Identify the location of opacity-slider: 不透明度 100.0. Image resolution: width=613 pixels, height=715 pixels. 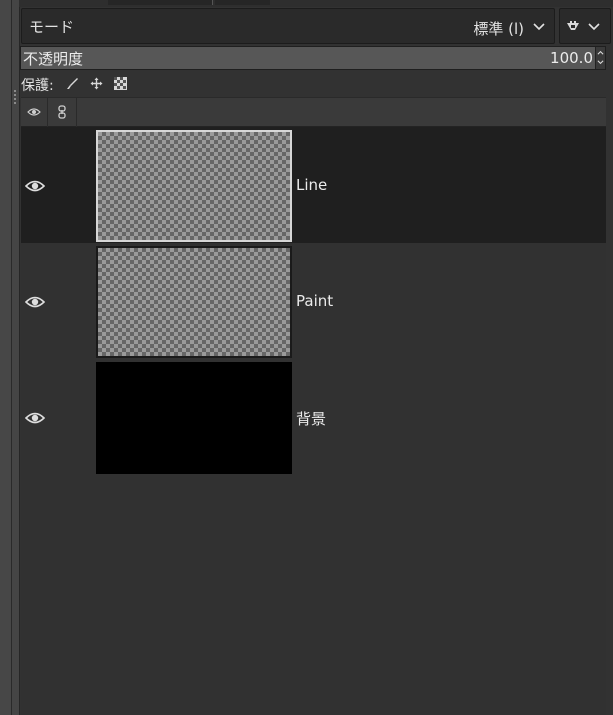
(313, 58).